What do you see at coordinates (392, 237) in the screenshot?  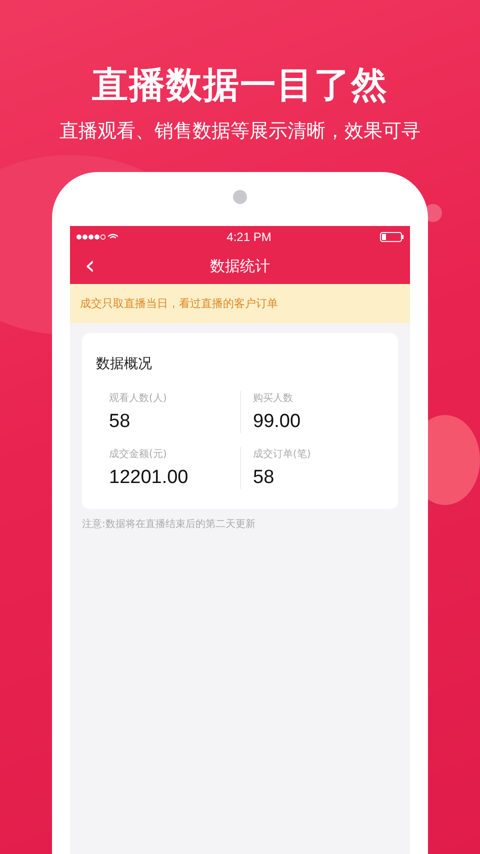 I see `battery-icon` at bounding box center [392, 237].